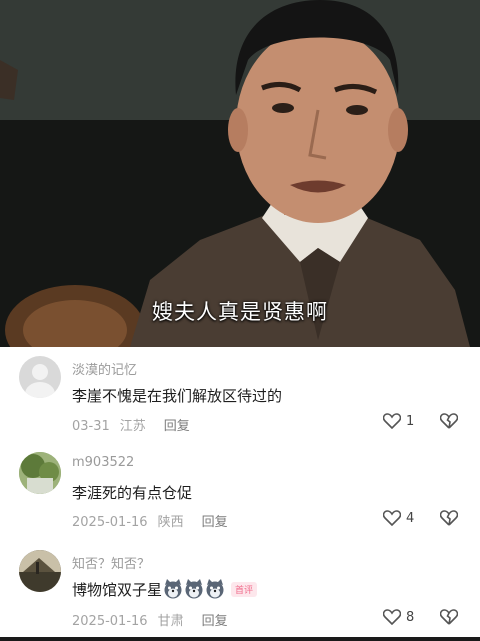 This screenshot has height=641, width=480. Describe the element at coordinates (117, 590) in the screenshot. I see `comment-text-body: 博物馆双子星` at that location.